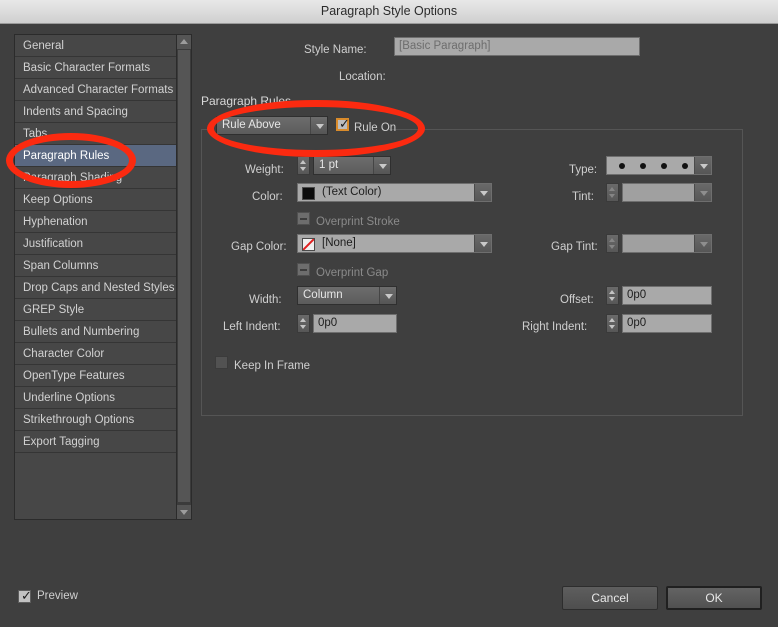 The image size is (778, 627). Describe the element at coordinates (394, 243) in the screenshot. I see `gap-color-dropdown: [None]` at that location.